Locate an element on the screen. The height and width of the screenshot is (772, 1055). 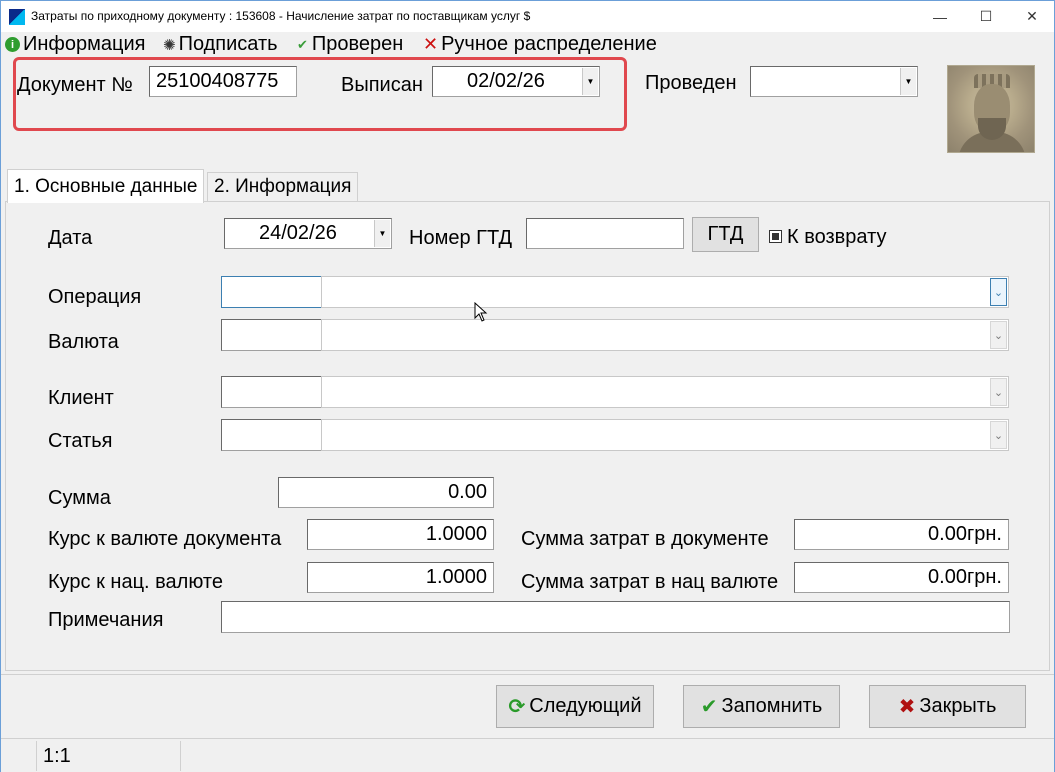
currency-combo: ⌄ is located at coordinates (665, 335).